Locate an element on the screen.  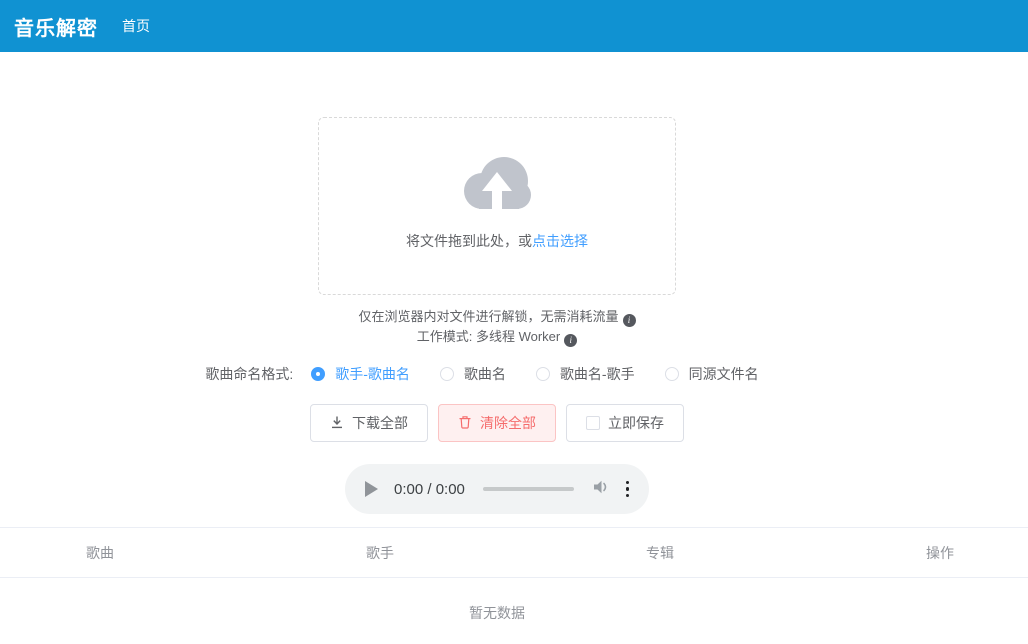
radio-option-source-filename: 同源文件名 is located at coordinates (711, 374).